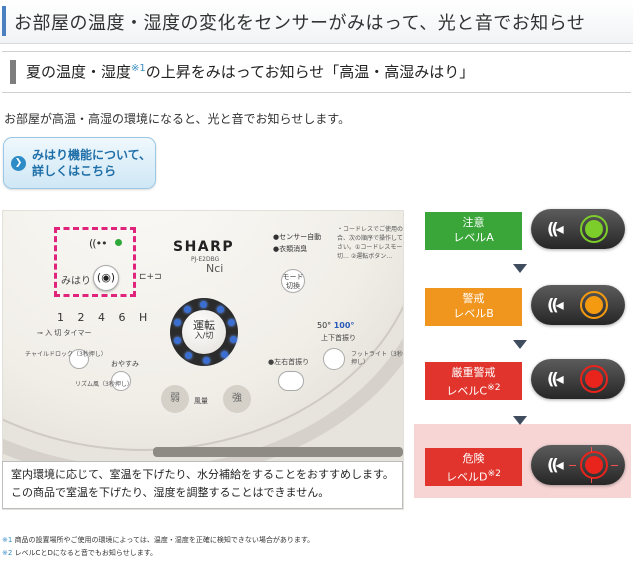 The height and width of the screenshot is (563, 633). What do you see at coordinates (324, 325) in the screenshot?
I see `angle-50: 50°` at bounding box center [324, 325].